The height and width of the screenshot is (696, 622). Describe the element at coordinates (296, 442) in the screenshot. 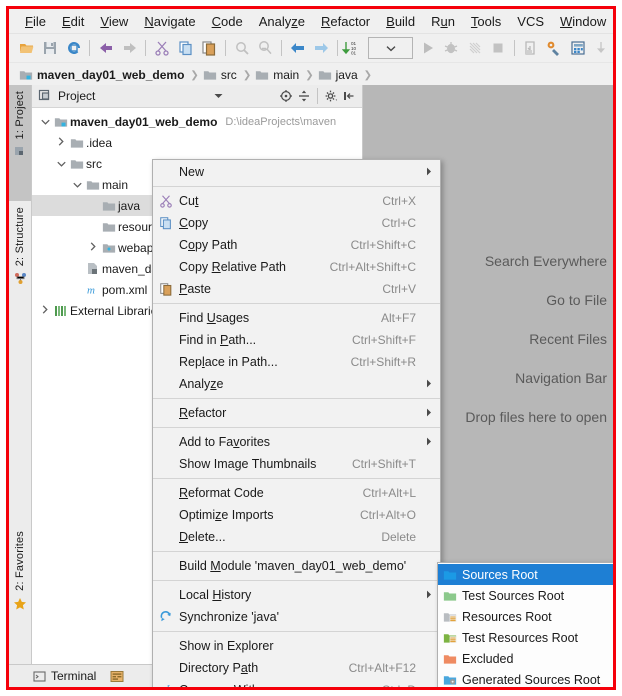

I see `menu-item-add-to-favorites: Add to Favorites` at that location.